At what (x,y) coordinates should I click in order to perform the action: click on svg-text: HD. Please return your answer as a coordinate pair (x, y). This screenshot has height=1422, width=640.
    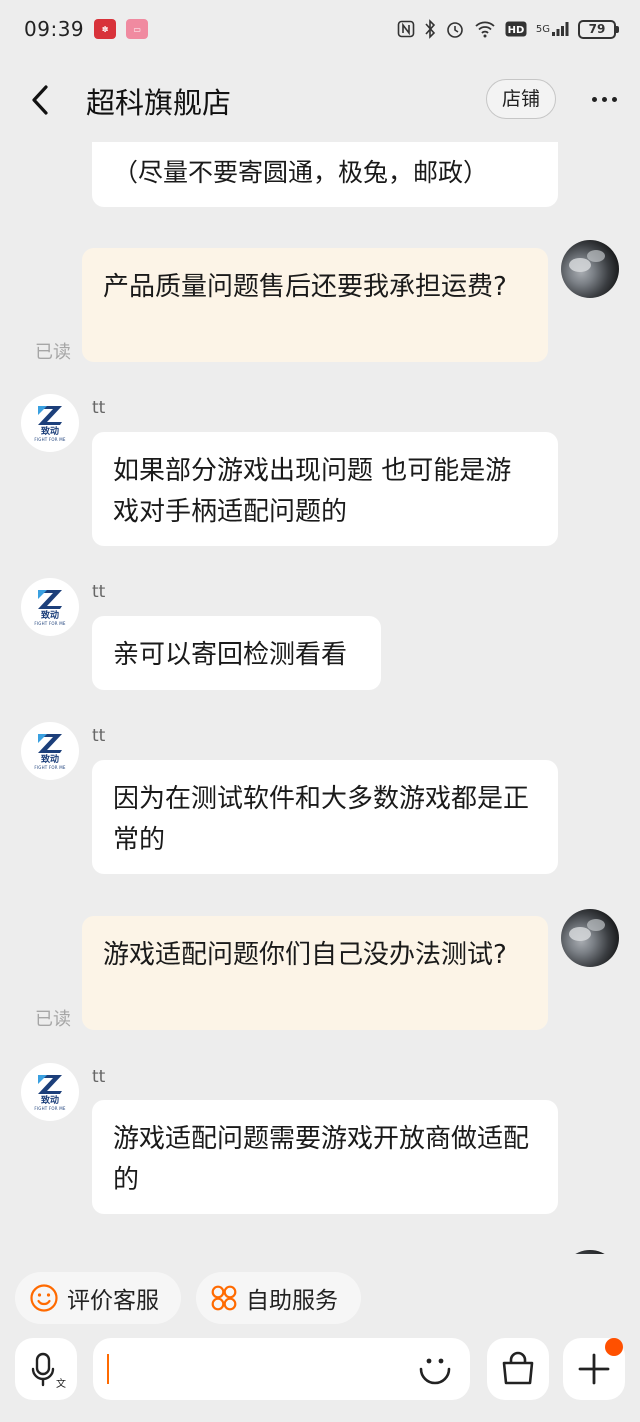
    Looking at the image, I should click on (516, 30).